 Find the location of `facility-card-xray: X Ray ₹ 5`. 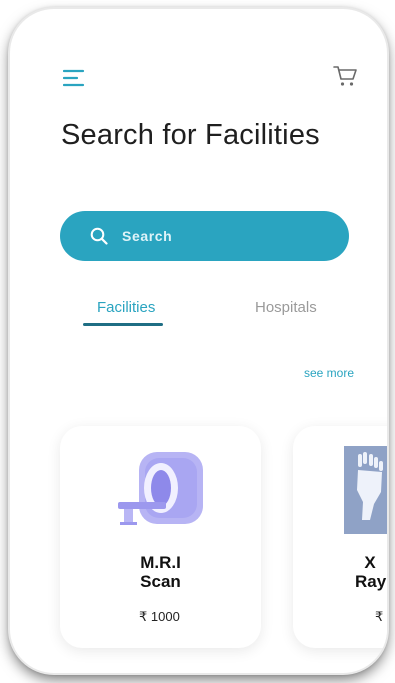

facility-card-xray: X Ray ₹ 5 is located at coordinates (340, 537).